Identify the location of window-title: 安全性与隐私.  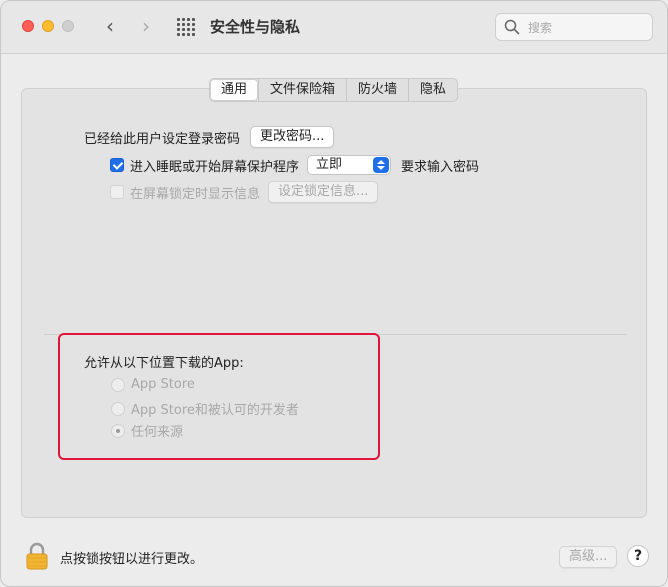
(255, 27).